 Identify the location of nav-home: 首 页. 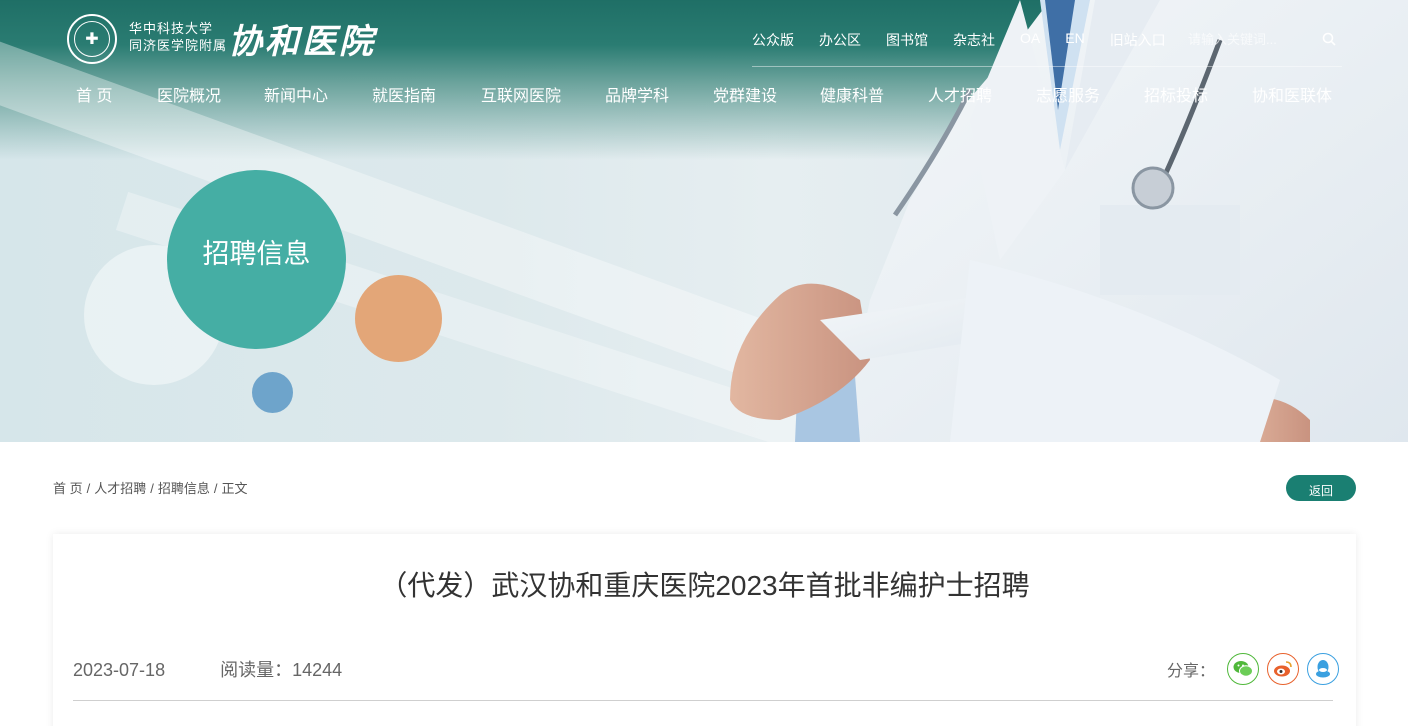
(94, 94).